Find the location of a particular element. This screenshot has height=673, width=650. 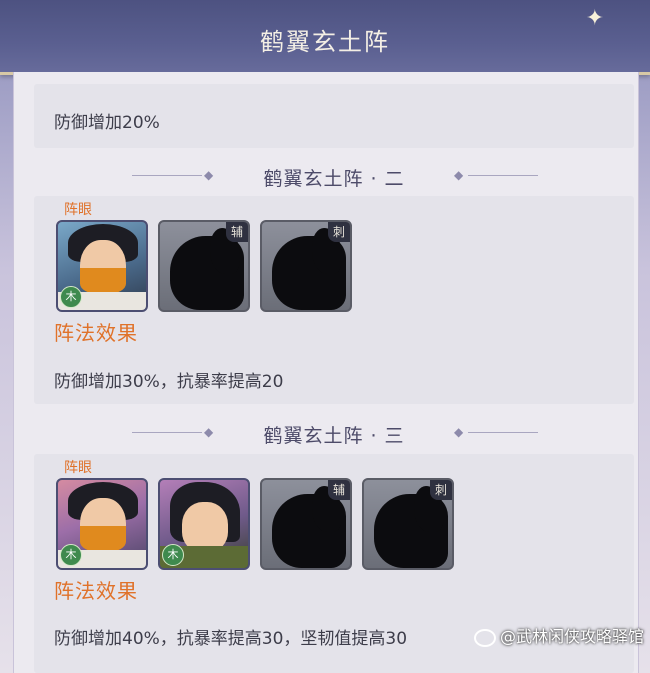

tier3-header: ◆ 鹤翼玄土阵 · 三 ◆ is located at coordinates (334, 432).